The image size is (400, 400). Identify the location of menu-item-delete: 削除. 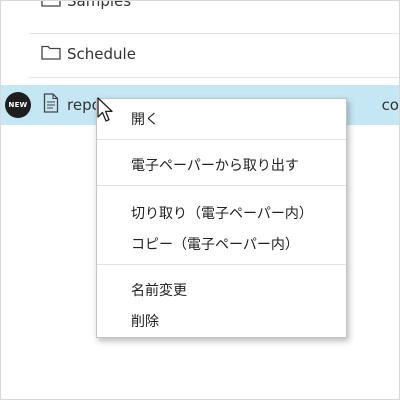
(145, 321).